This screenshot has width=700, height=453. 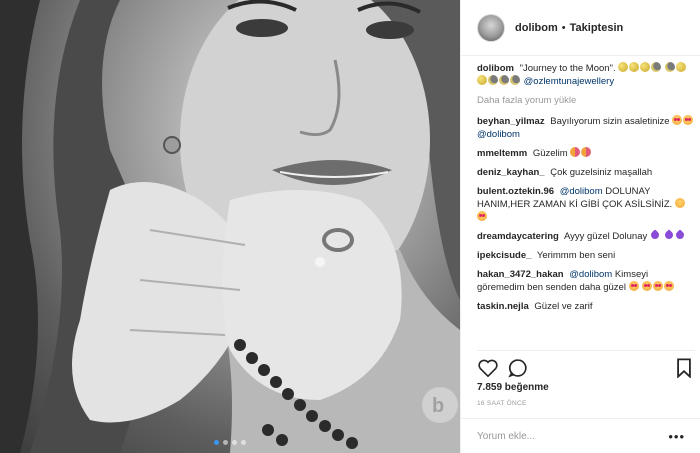 I want to click on avatar, so click(x=491, y=27).